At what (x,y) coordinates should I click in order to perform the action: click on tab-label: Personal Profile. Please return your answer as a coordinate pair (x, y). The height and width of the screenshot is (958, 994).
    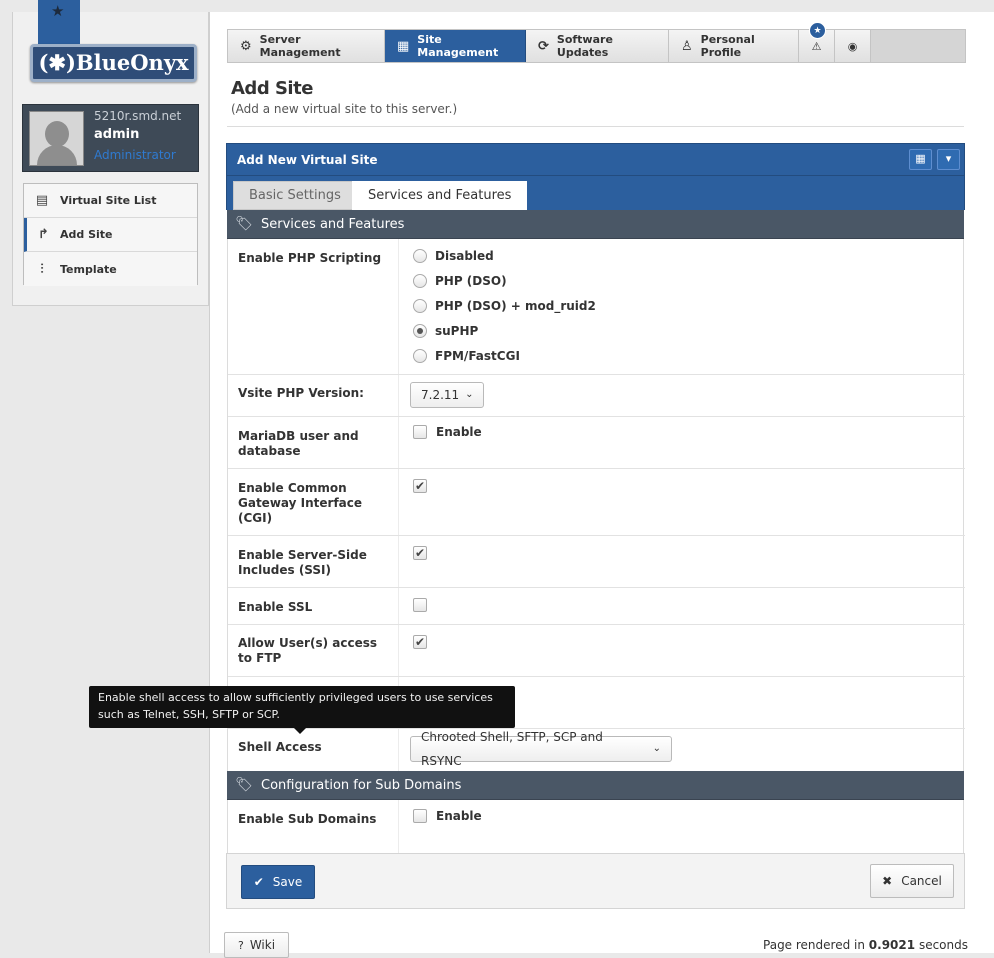
    Looking at the image, I should click on (727, 46).